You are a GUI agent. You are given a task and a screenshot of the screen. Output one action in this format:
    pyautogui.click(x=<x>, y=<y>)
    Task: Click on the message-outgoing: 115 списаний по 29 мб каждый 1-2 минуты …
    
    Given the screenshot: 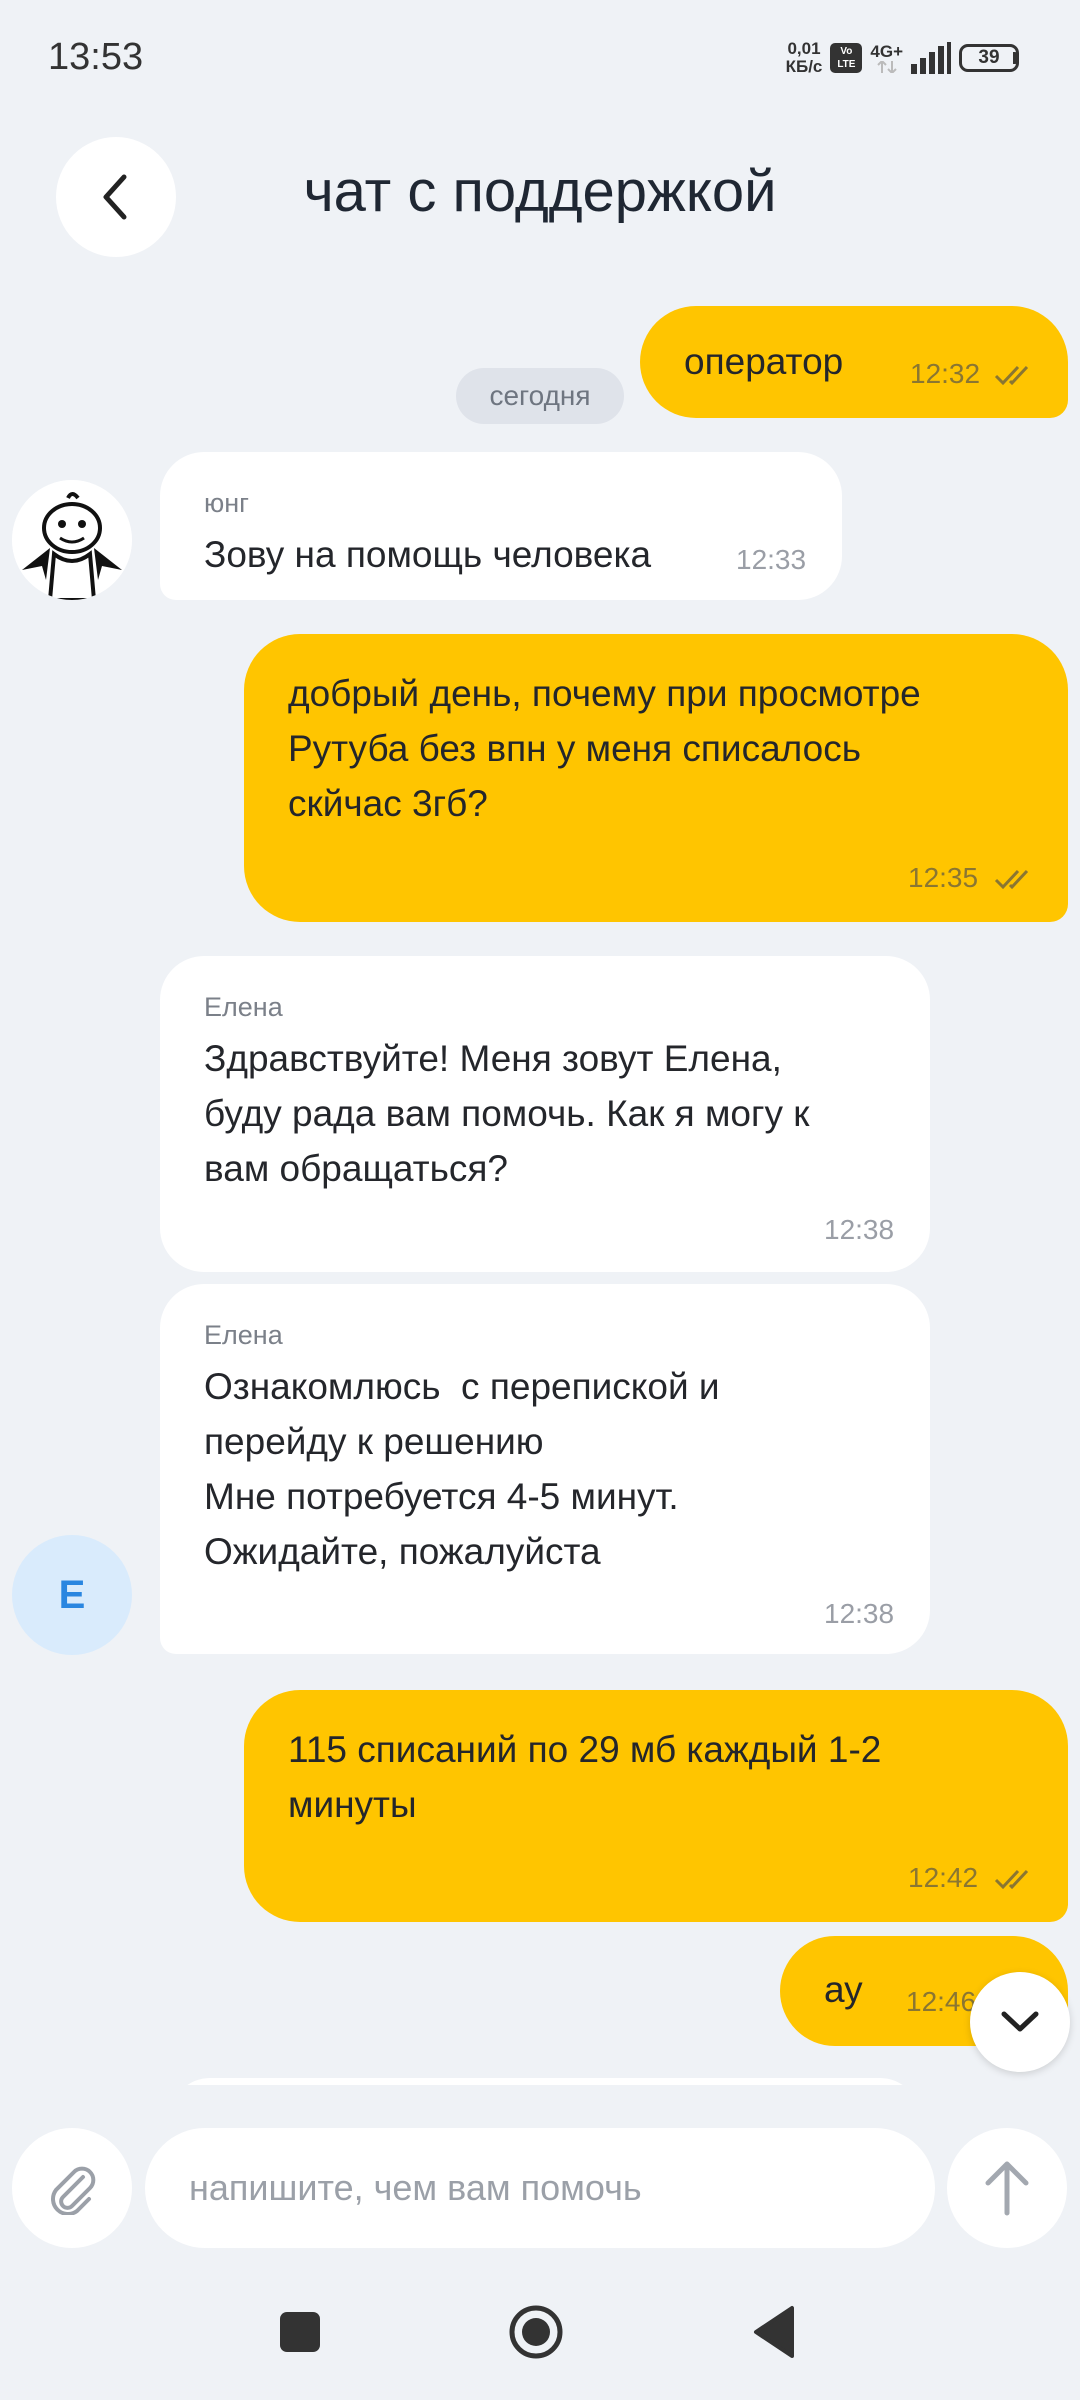 What is the action you would take?
    pyautogui.click(x=656, y=1806)
    